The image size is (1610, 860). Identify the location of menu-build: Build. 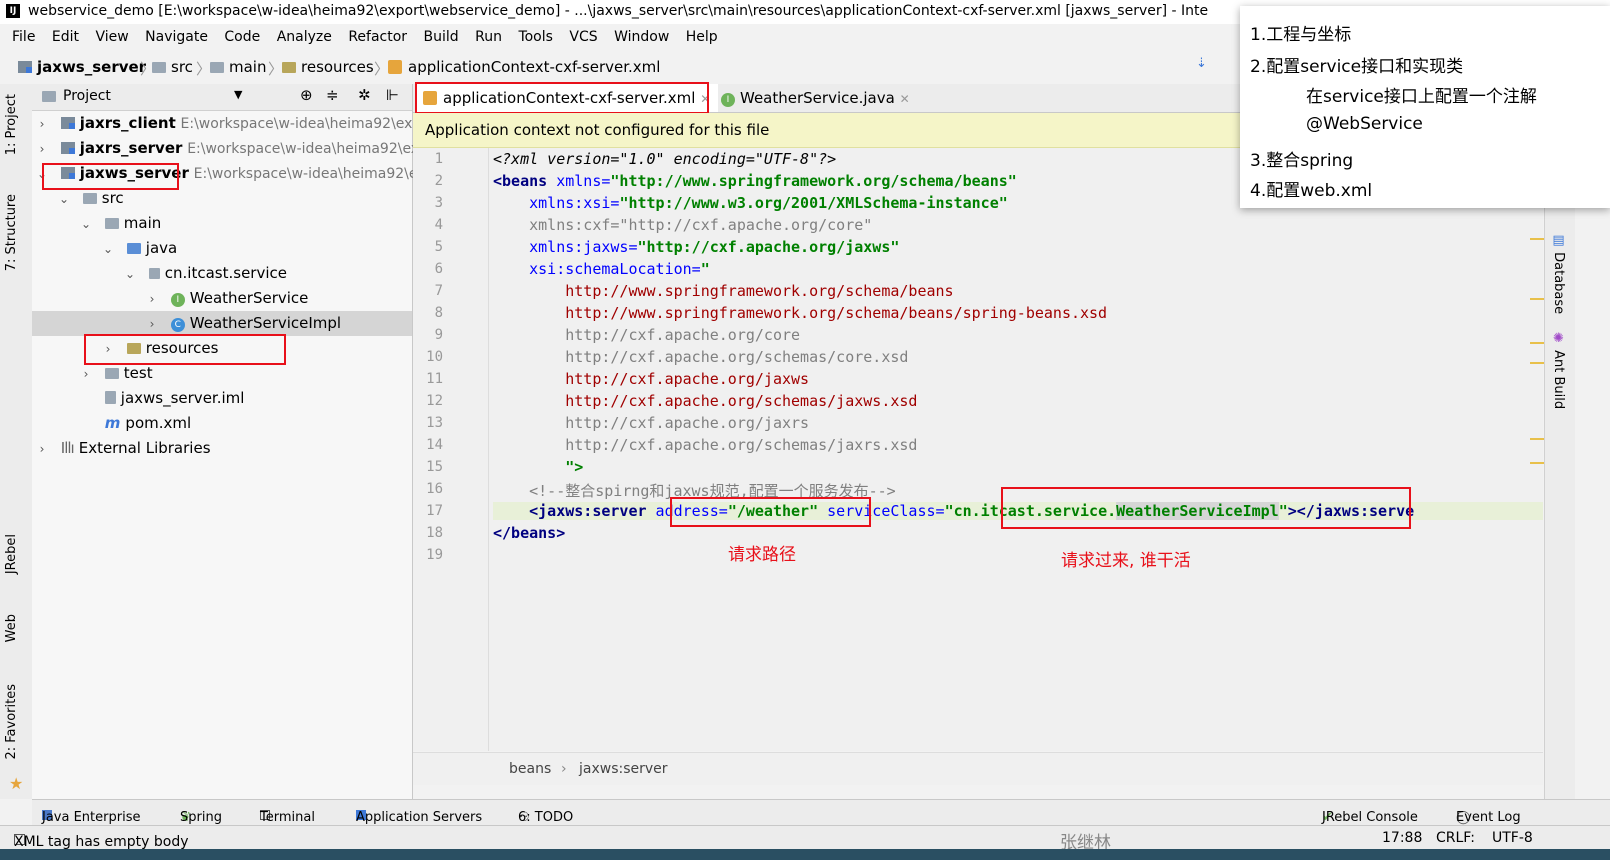
(441, 37).